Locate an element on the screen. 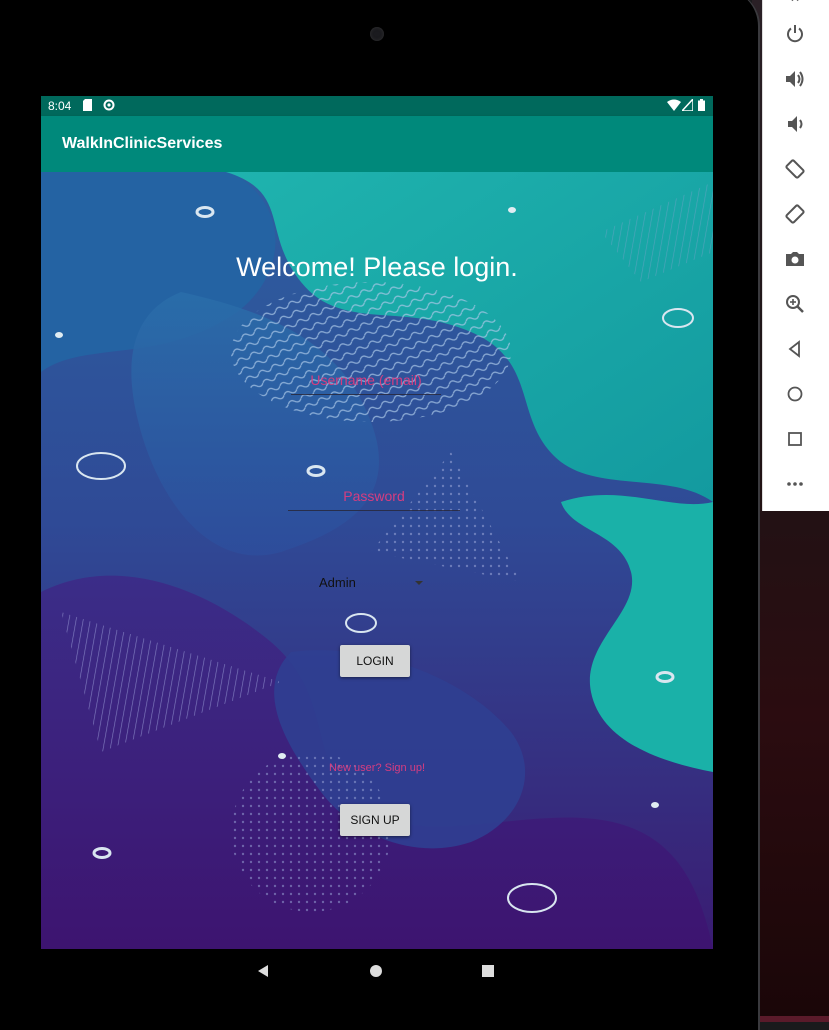  username-placeholder: Username (email) is located at coordinates (366, 380).